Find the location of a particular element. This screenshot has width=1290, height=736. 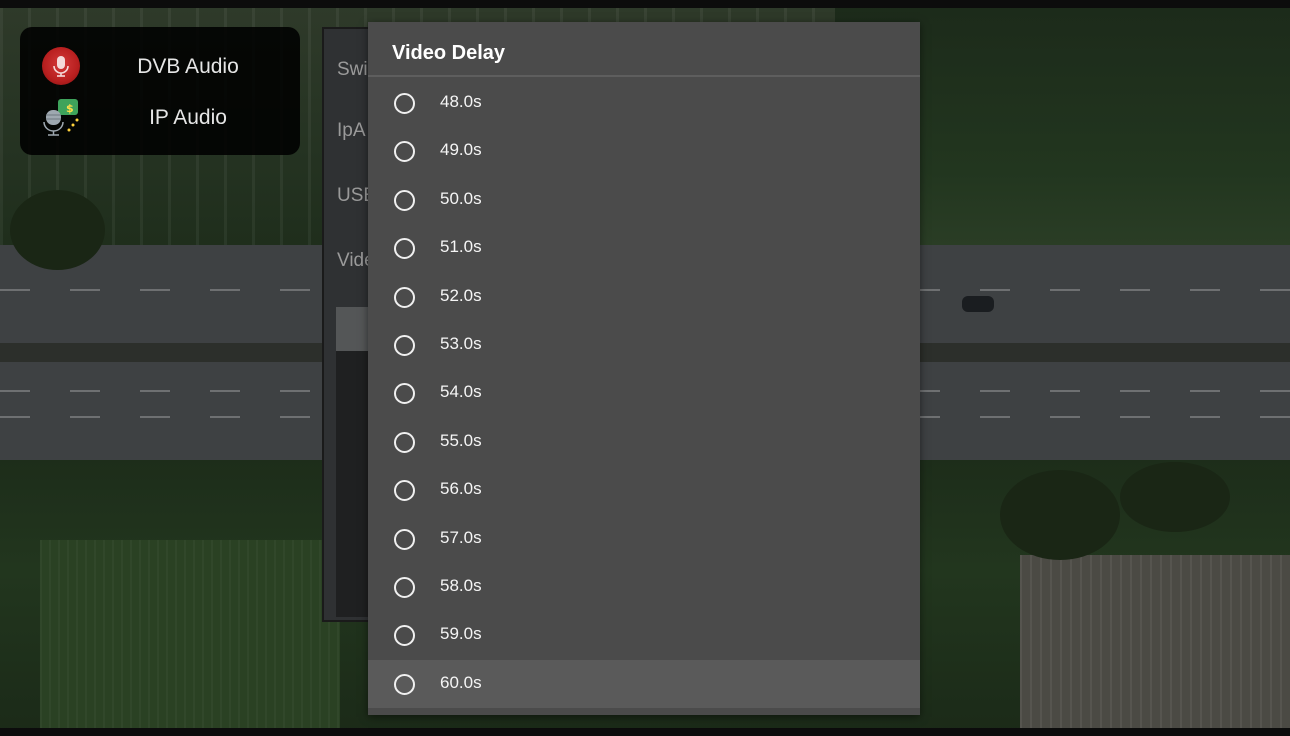

delay-option: 55.0s is located at coordinates (644, 442).